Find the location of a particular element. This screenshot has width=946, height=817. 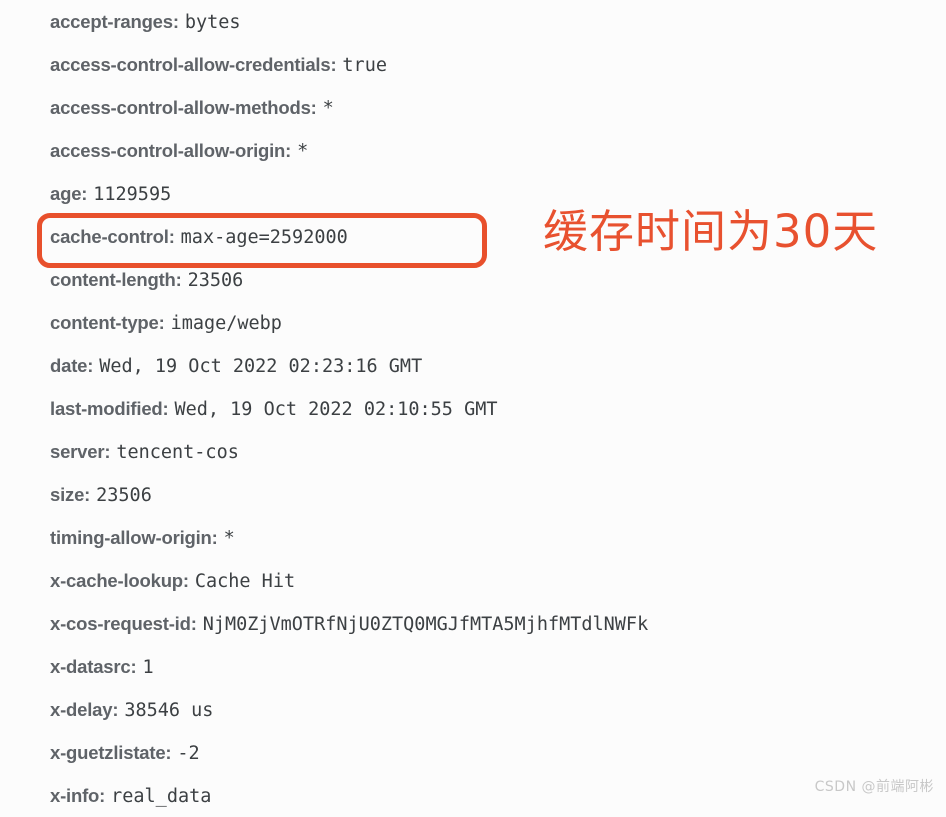

header-value: Cache Hit is located at coordinates (245, 581).